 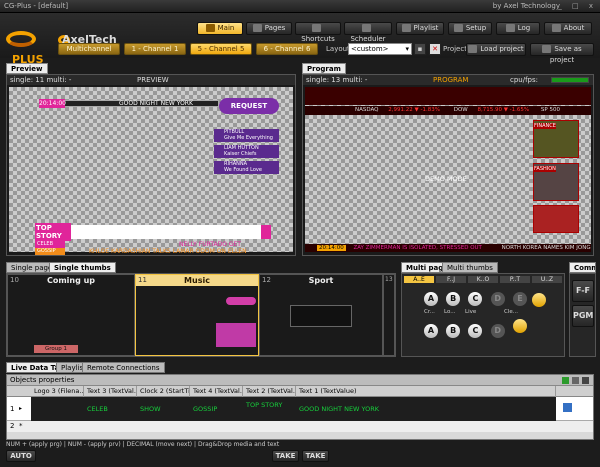 What do you see at coordinates (568, 28) in the screenshot?
I see `nav-about-button: About` at bounding box center [568, 28].